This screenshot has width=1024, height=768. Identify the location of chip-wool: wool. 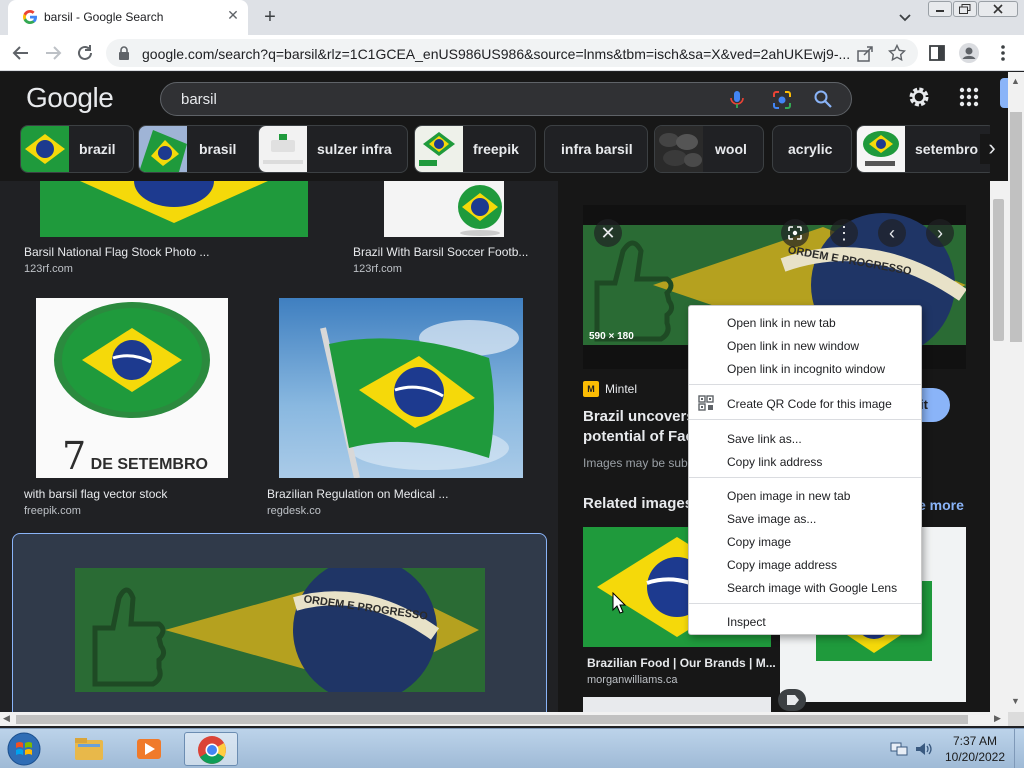
(709, 149).